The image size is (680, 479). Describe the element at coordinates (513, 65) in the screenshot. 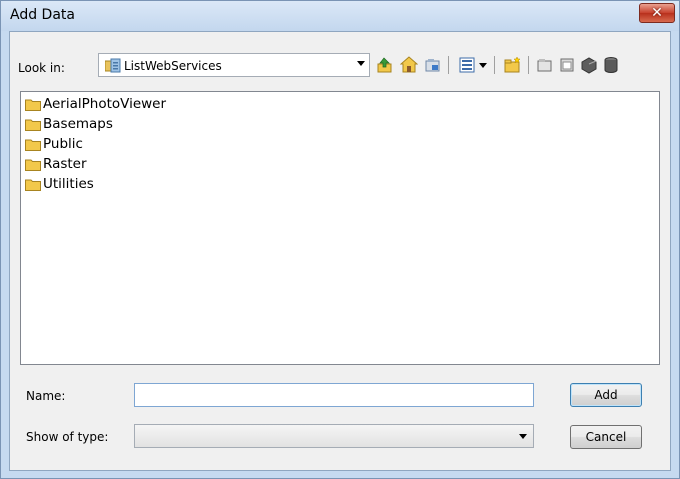

I see `new-folder-icon` at that location.